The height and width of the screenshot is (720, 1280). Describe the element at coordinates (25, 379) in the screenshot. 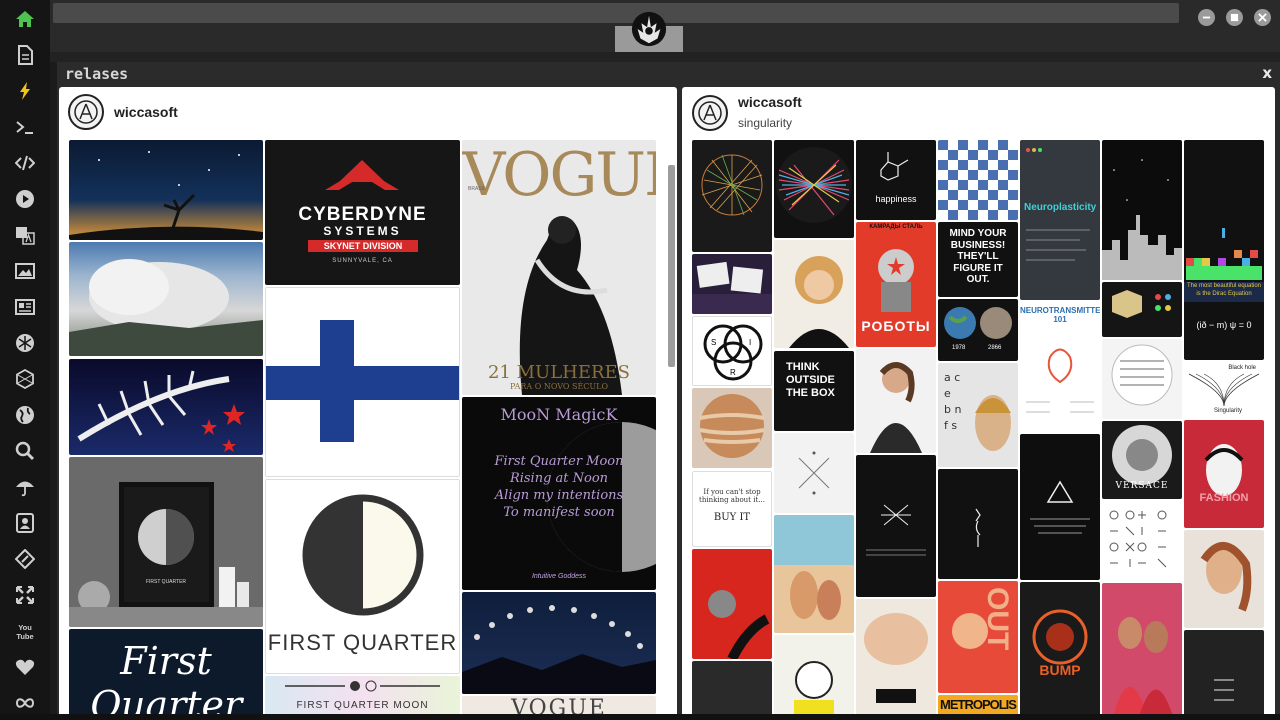

I see `hexagon-icon` at that location.